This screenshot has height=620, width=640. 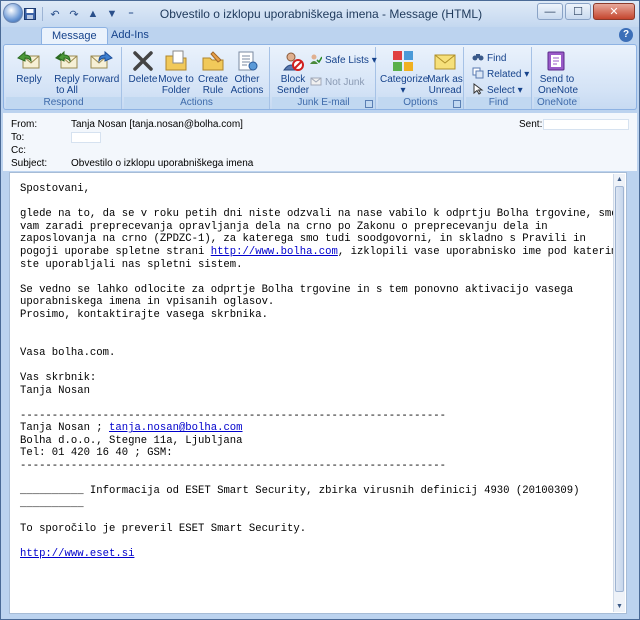 I want to click on group-respond: Reply Reply to All Forward Respond, so click(x=64, y=78).